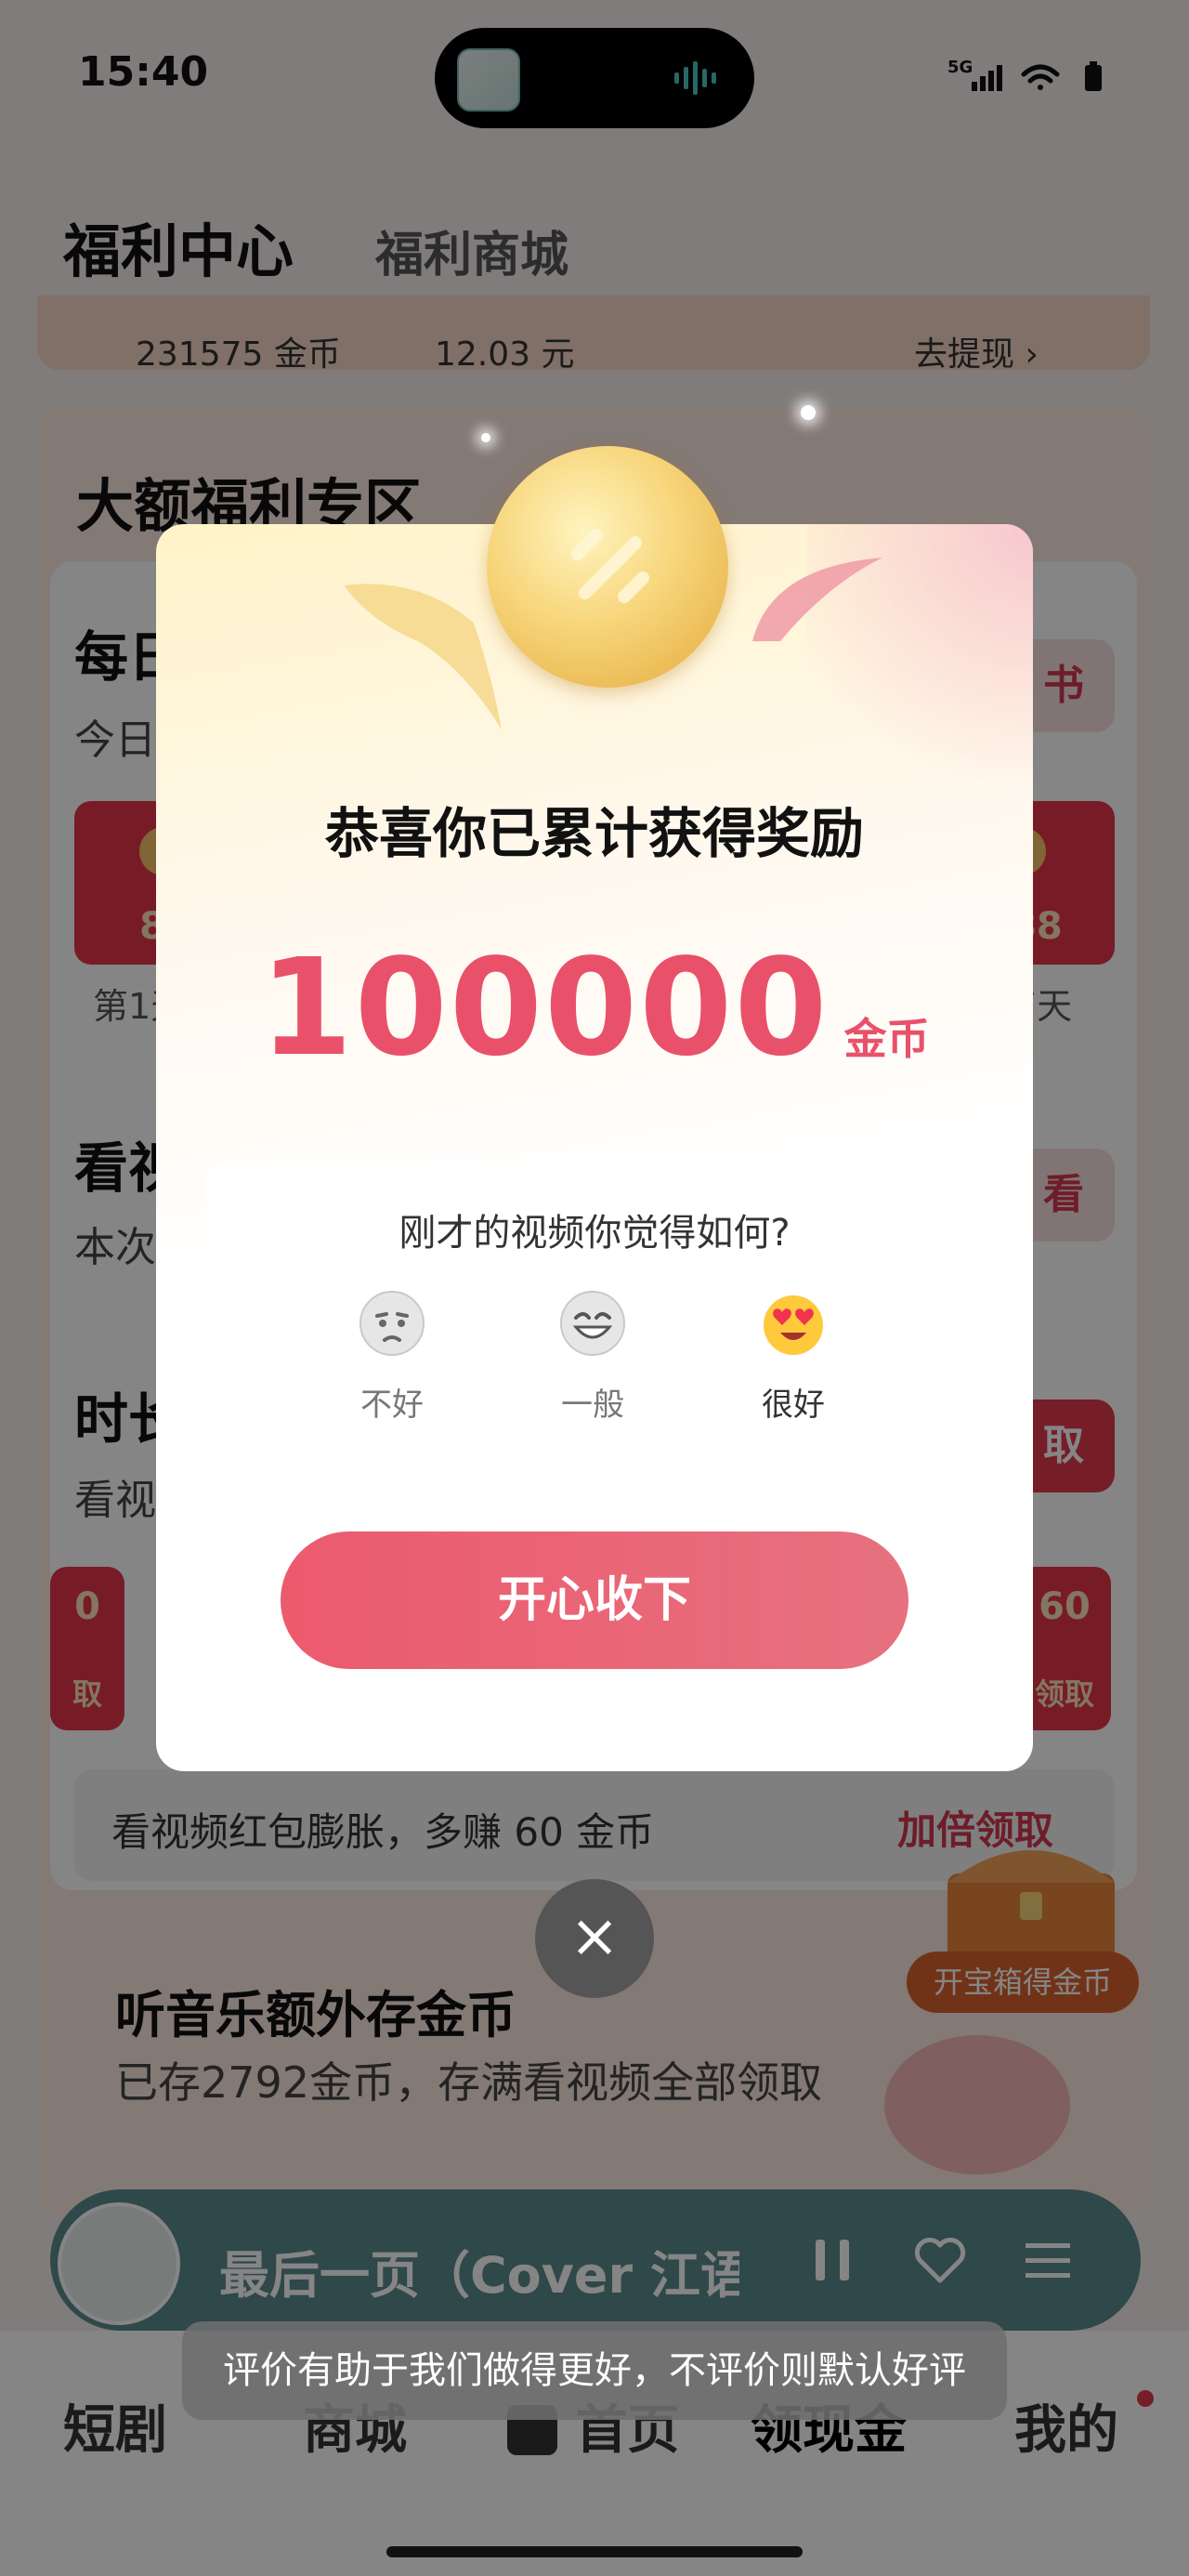 The image size is (1189, 2576). What do you see at coordinates (594, 1600) in the screenshot?
I see `accept-reward-button: 开心收下` at bounding box center [594, 1600].